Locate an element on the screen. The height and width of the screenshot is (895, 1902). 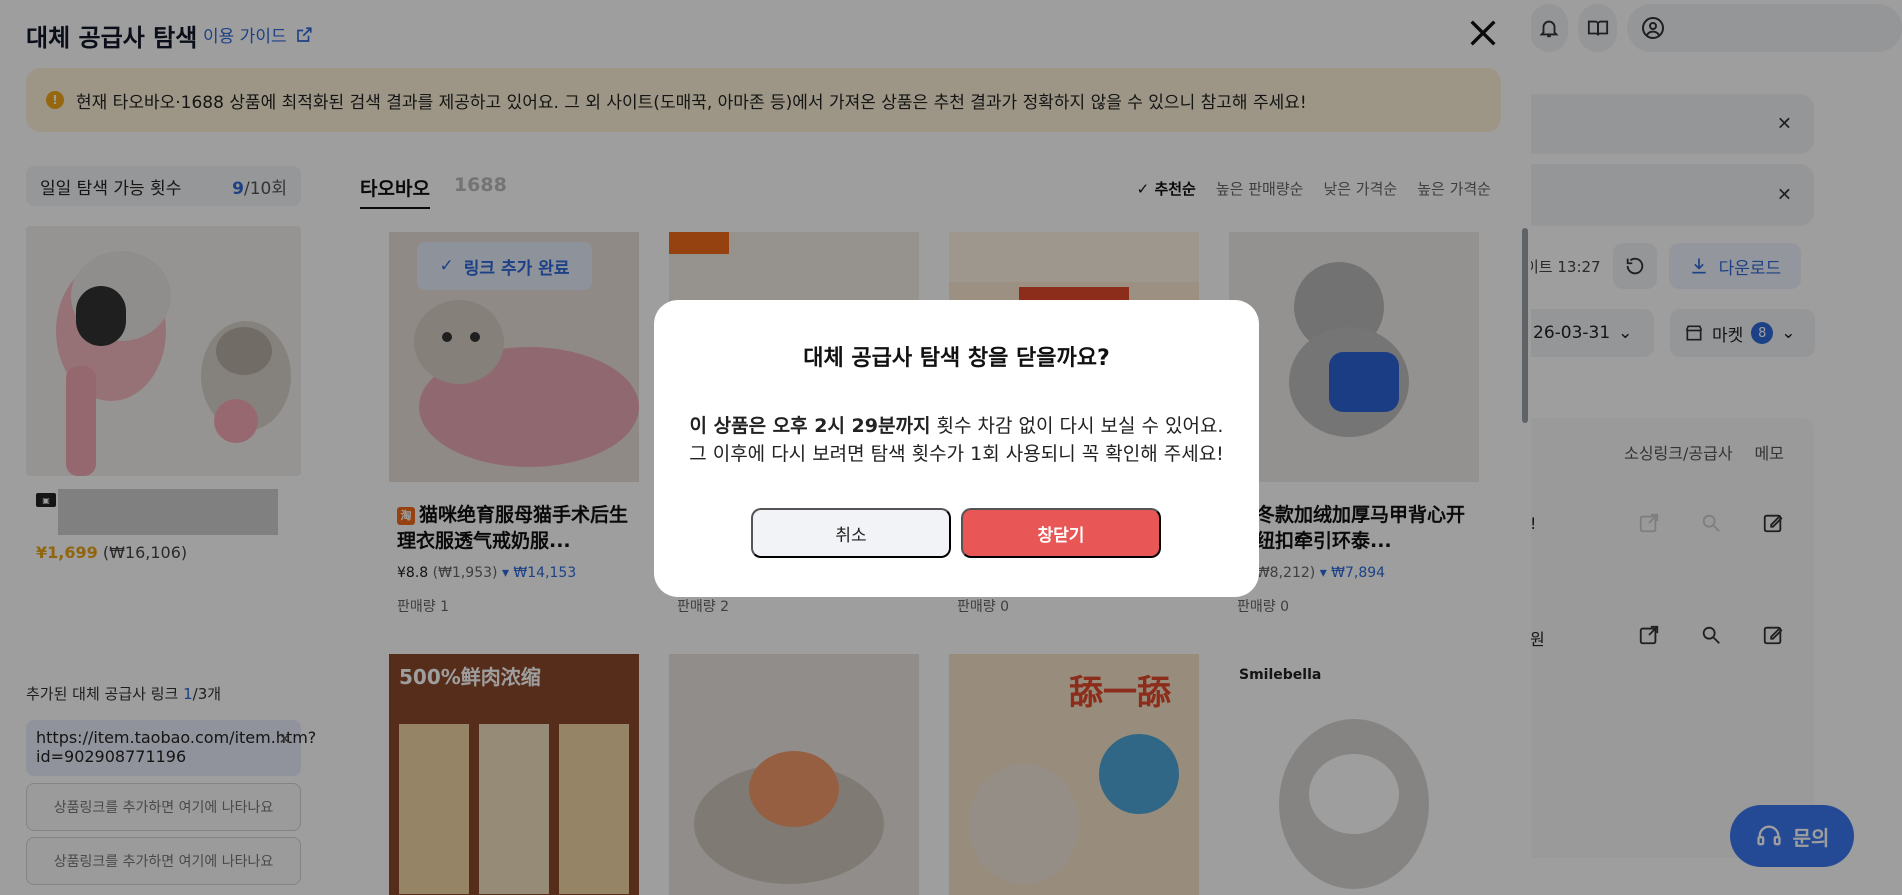
dialog-message-line1: 횟수 차감 없이 다시 보실 수 있어요. is located at coordinates (1077, 426).